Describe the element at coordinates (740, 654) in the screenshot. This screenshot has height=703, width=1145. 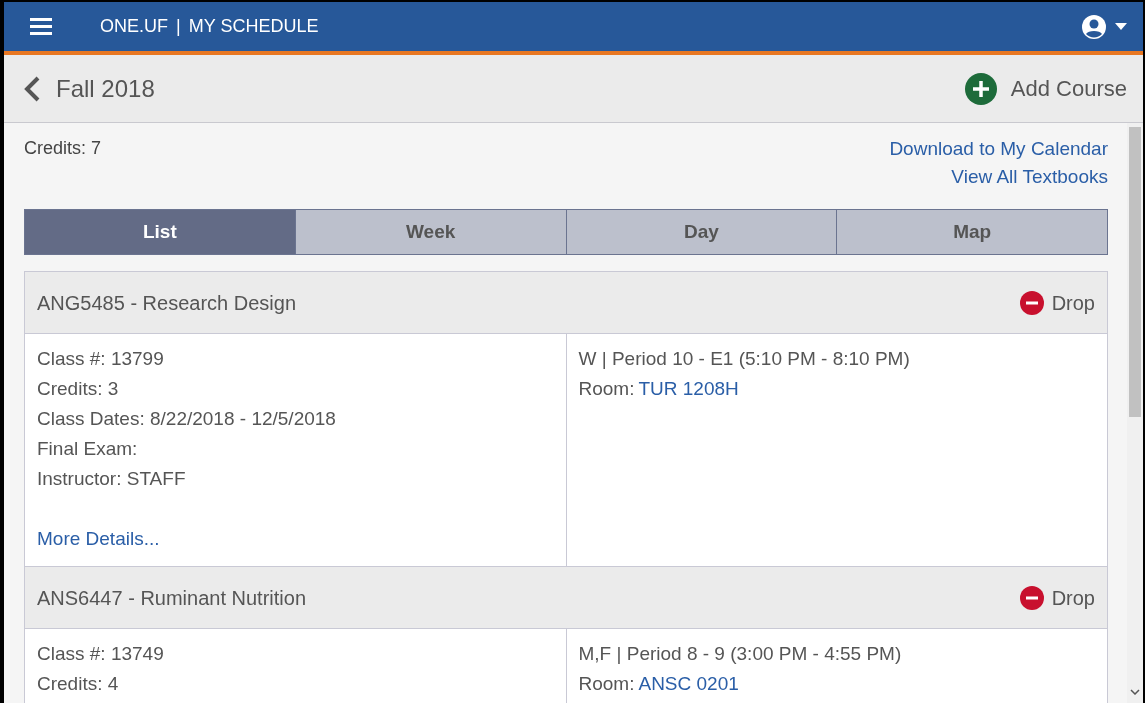
I see `schedule-text: M,F | Period 8 - 9 (3:00 PM - 4:55 PM)` at that location.